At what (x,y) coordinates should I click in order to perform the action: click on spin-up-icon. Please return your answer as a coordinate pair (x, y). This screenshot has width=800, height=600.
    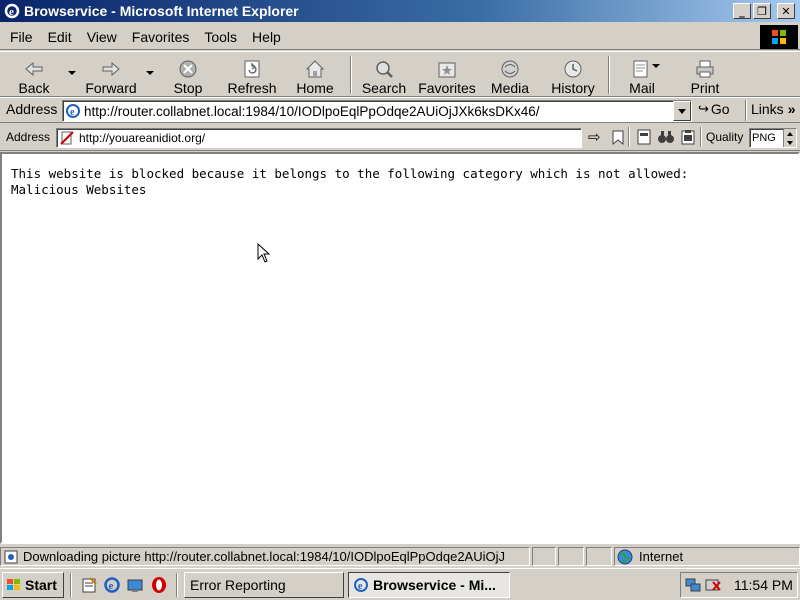
    Looking at the image, I should click on (790, 133).